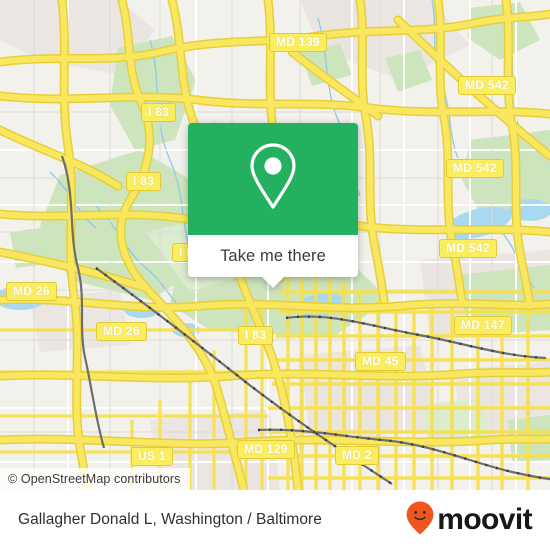 This screenshot has width=550, height=550. Describe the element at coordinates (273, 255) in the screenshot. I see `take-me-there-label: Take me there` at that location.